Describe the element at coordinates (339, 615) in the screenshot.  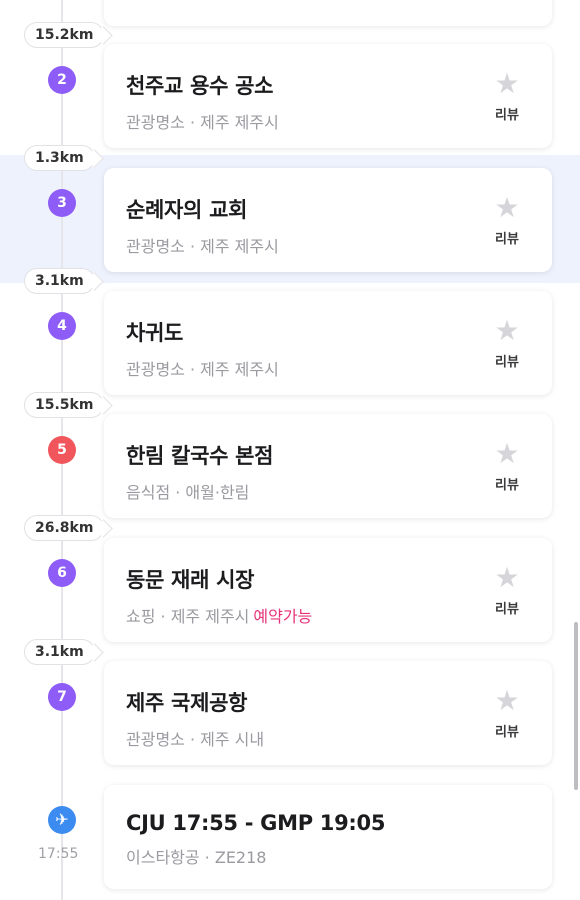
I see `stop-subtitle: 쇼핑 · 제주 제주시 예약가능` at that location.